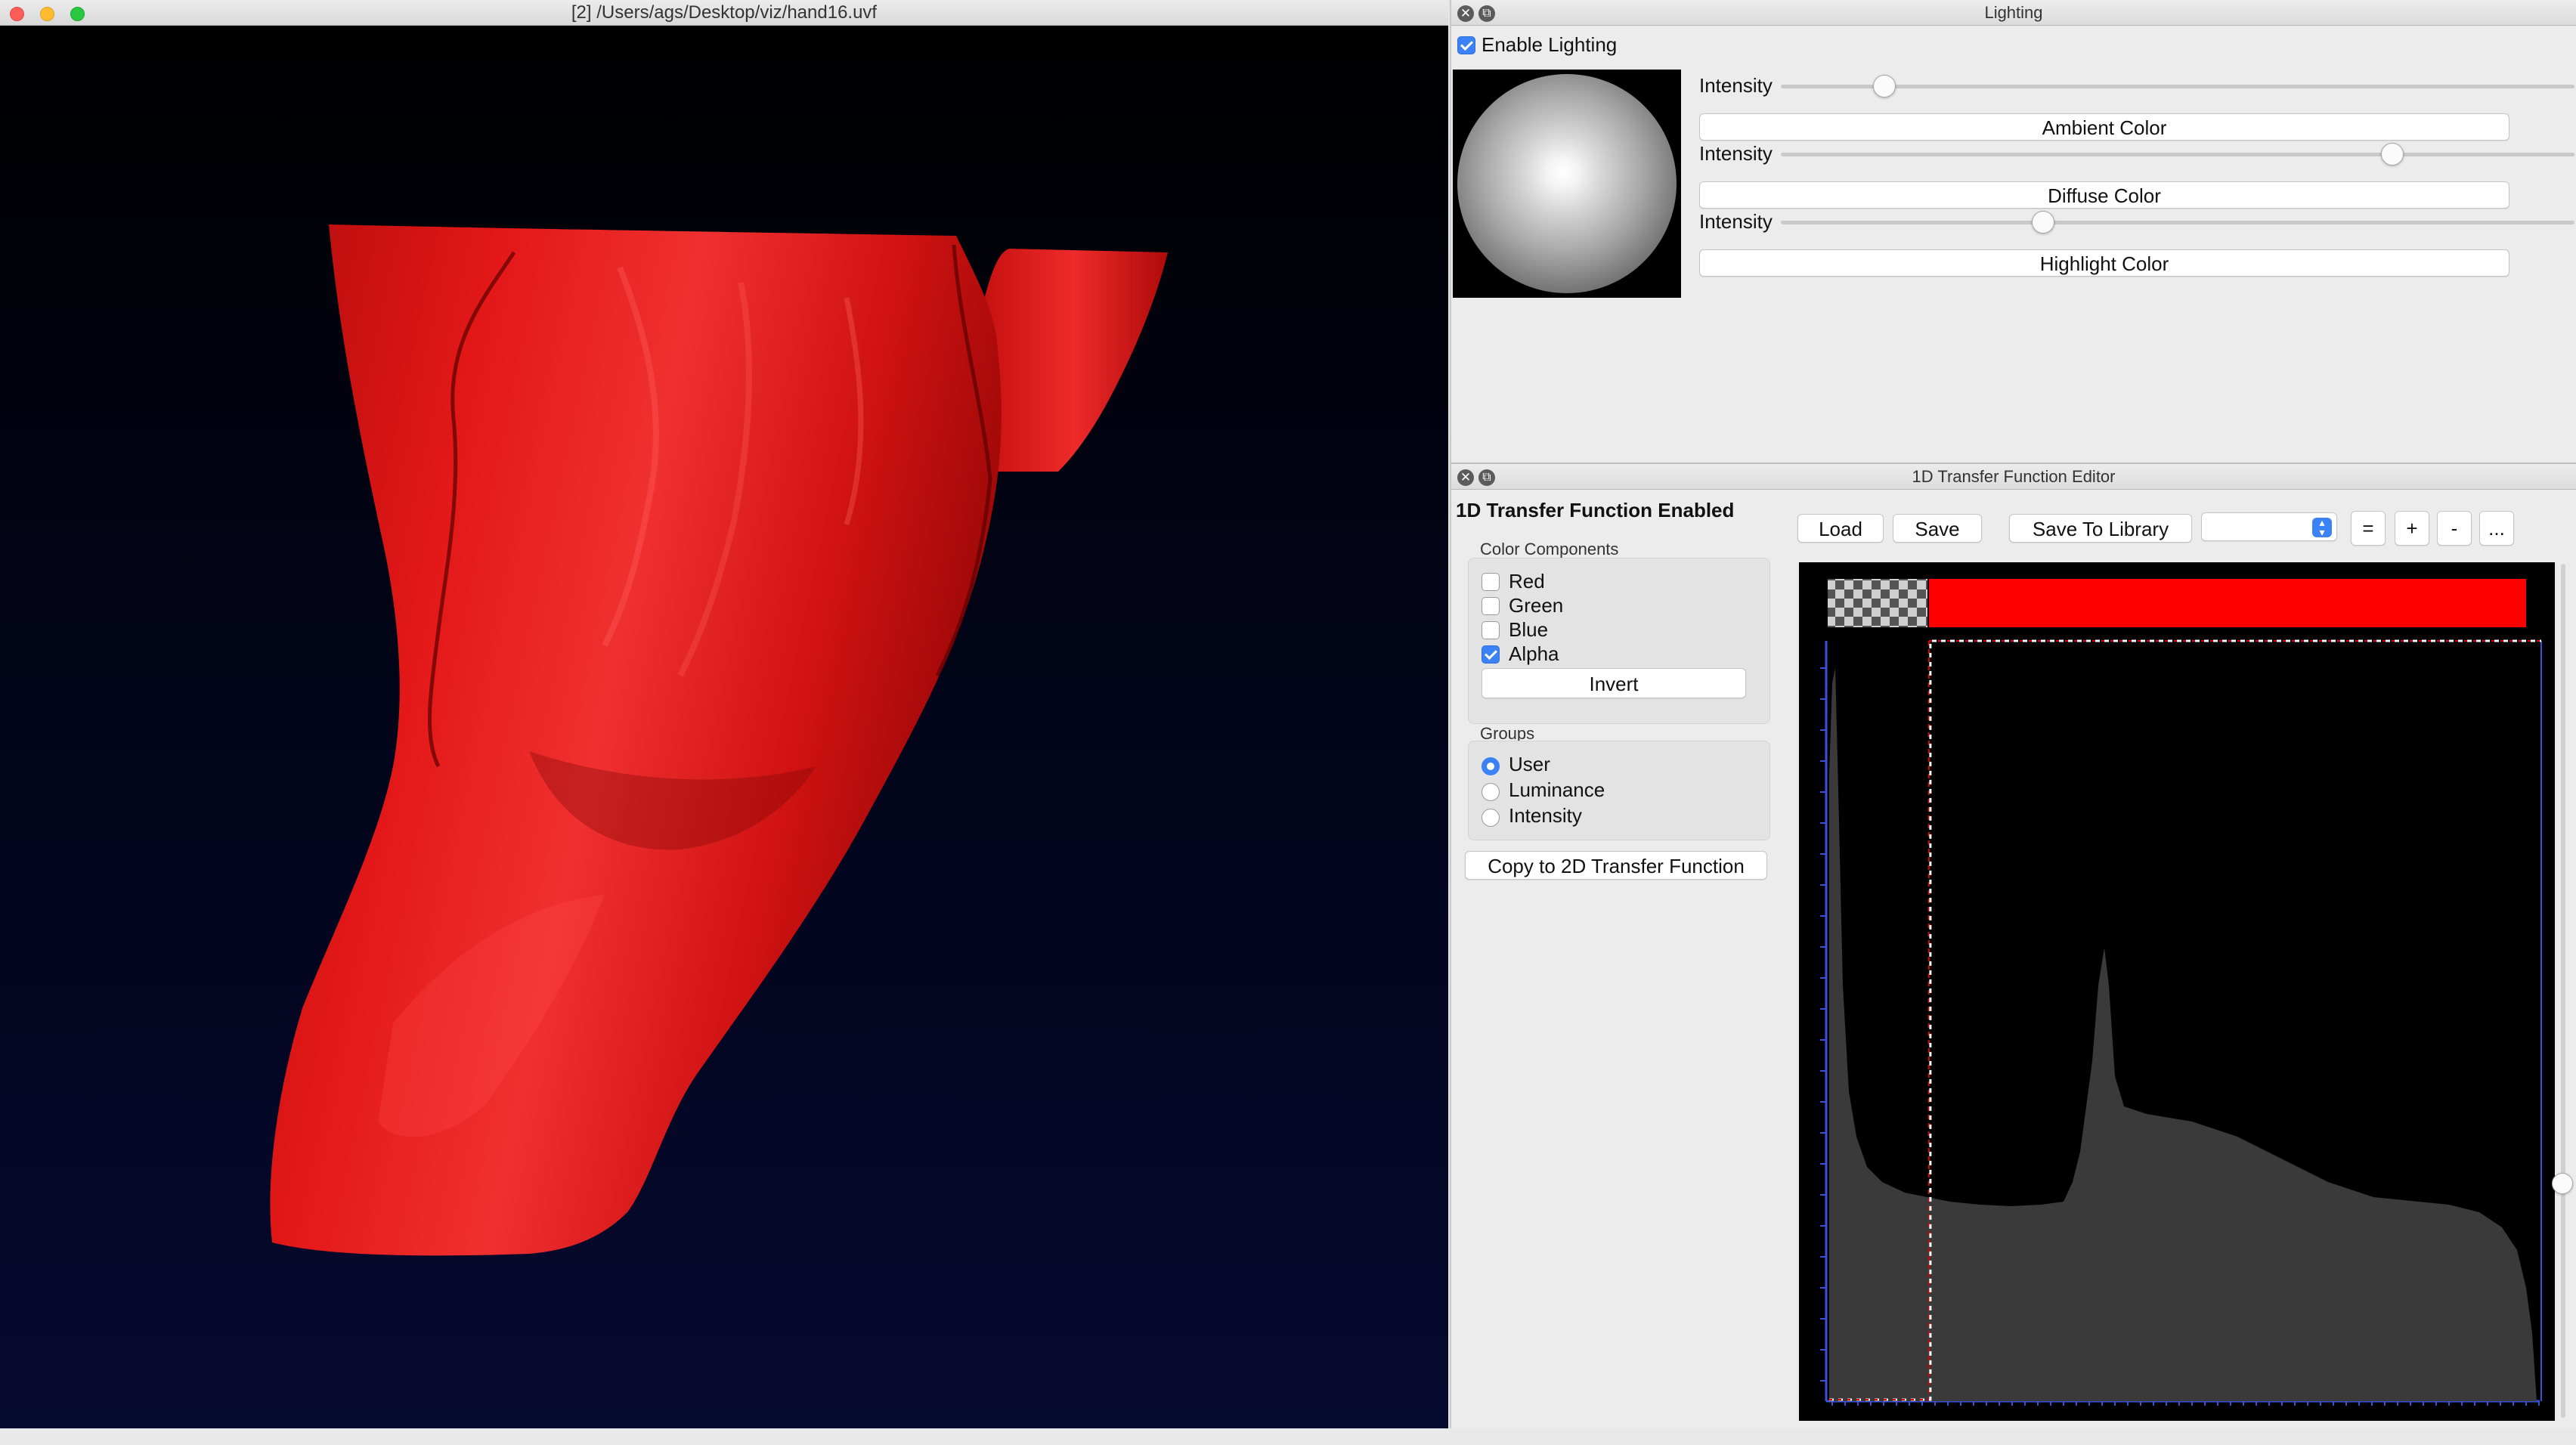 The height and width of the screenshot is (1445, 2576). What do you see at coordinates (2562, 1184) in the screenshot?
I see `scrollbar-knob` at bounding box center [2562, 1184].